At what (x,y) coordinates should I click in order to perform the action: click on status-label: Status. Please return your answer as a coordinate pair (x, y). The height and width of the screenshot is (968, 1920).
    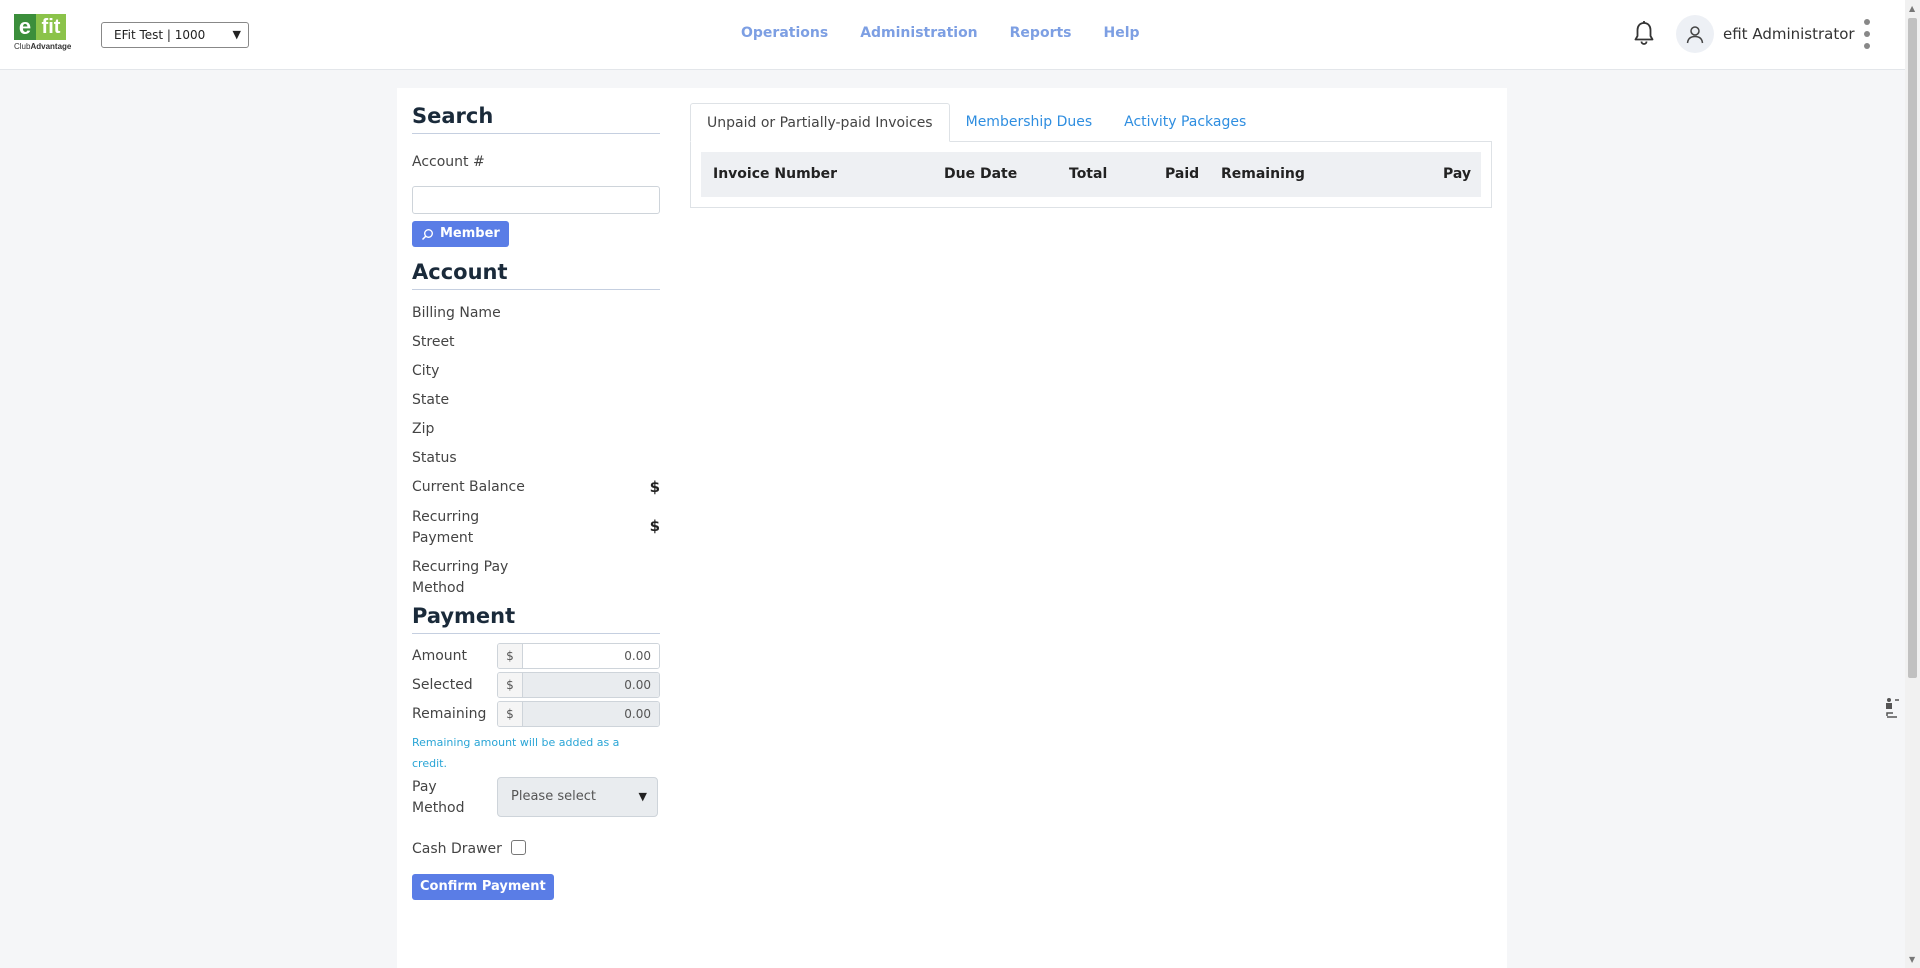
    Looking at the image, I should click on (434, 458).